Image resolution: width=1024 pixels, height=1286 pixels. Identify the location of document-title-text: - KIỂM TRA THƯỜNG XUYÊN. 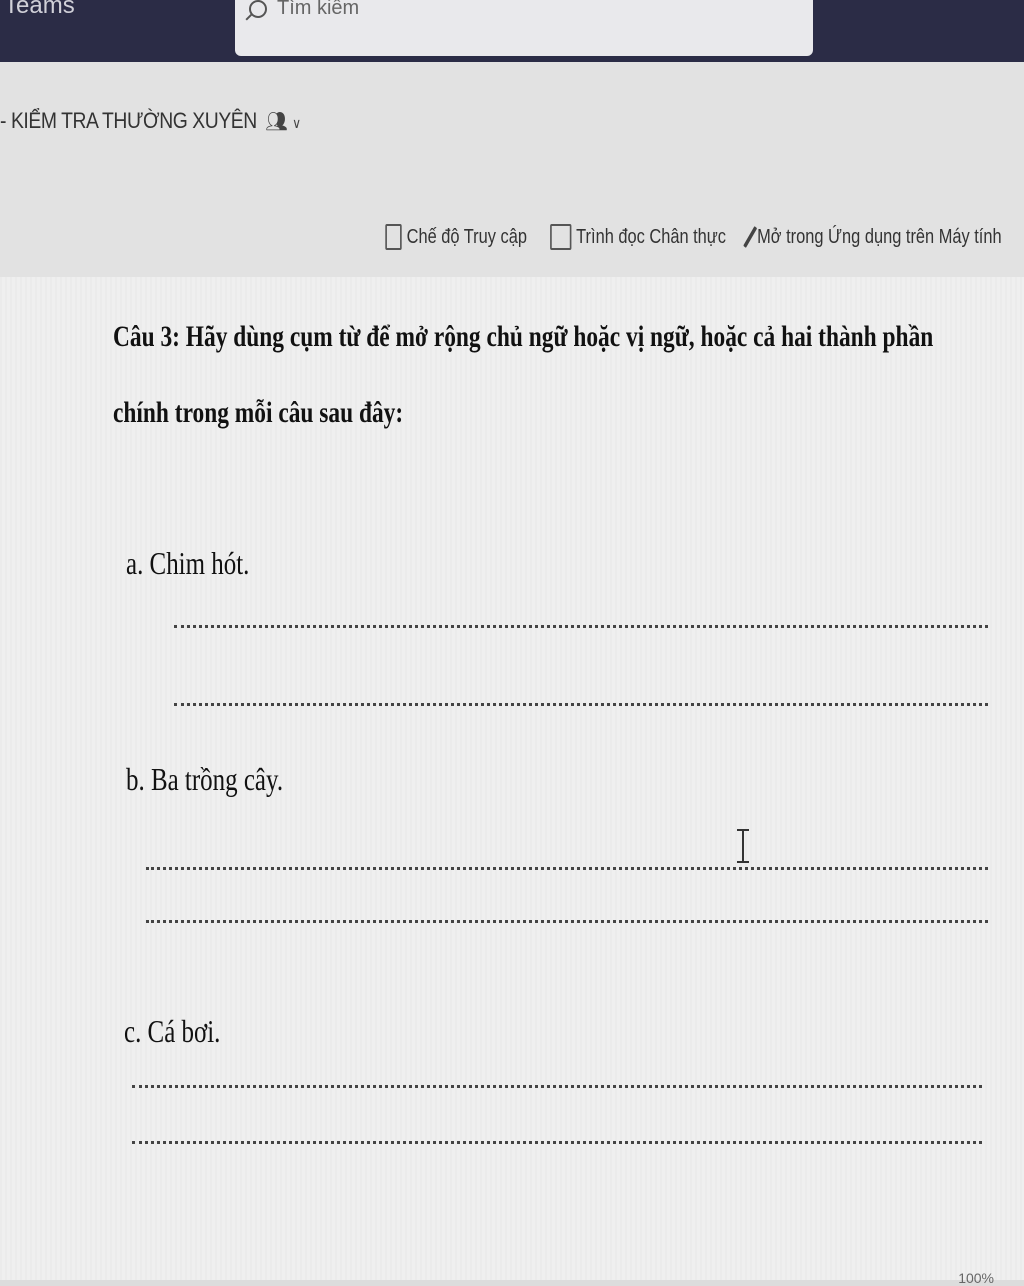
(128, 120).